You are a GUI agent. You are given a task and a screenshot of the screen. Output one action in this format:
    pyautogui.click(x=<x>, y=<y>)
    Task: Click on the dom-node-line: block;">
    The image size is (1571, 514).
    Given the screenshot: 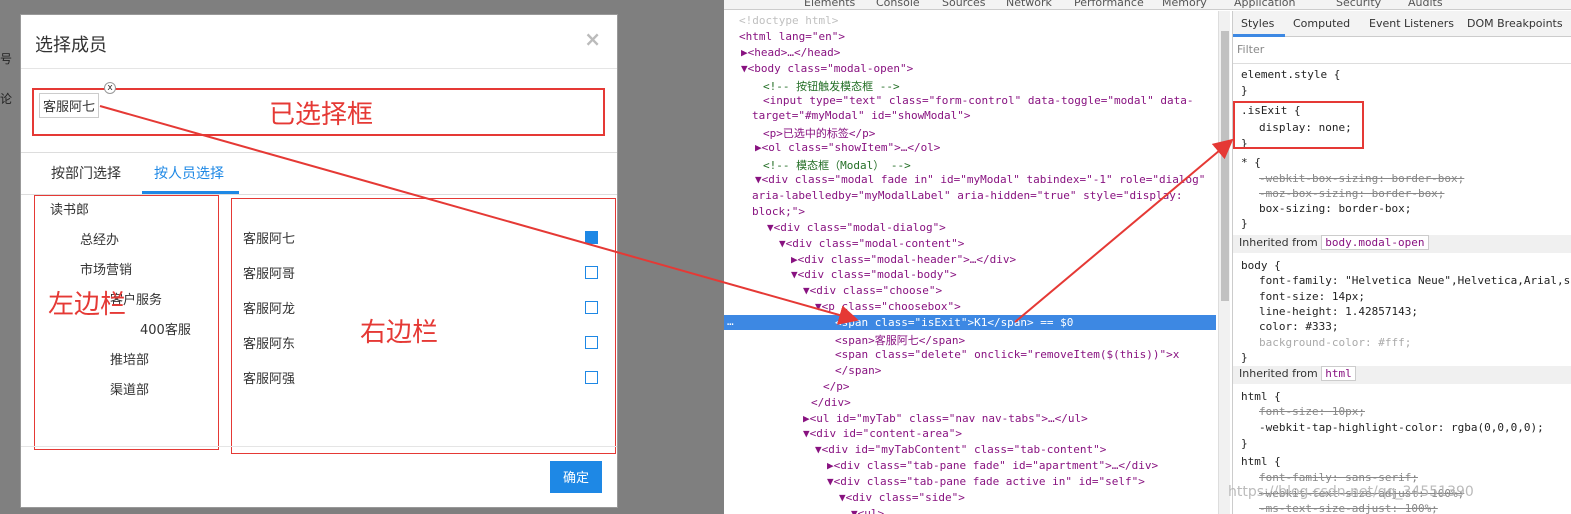 What is the action you would take?
    pyautogui.click(x=778, y=211)
    